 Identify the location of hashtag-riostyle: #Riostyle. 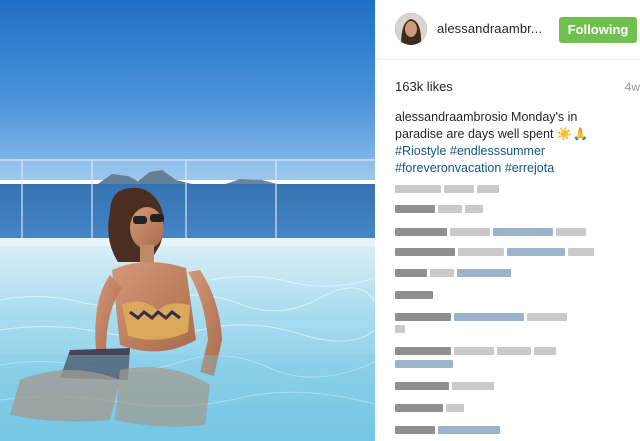
(420, 151).